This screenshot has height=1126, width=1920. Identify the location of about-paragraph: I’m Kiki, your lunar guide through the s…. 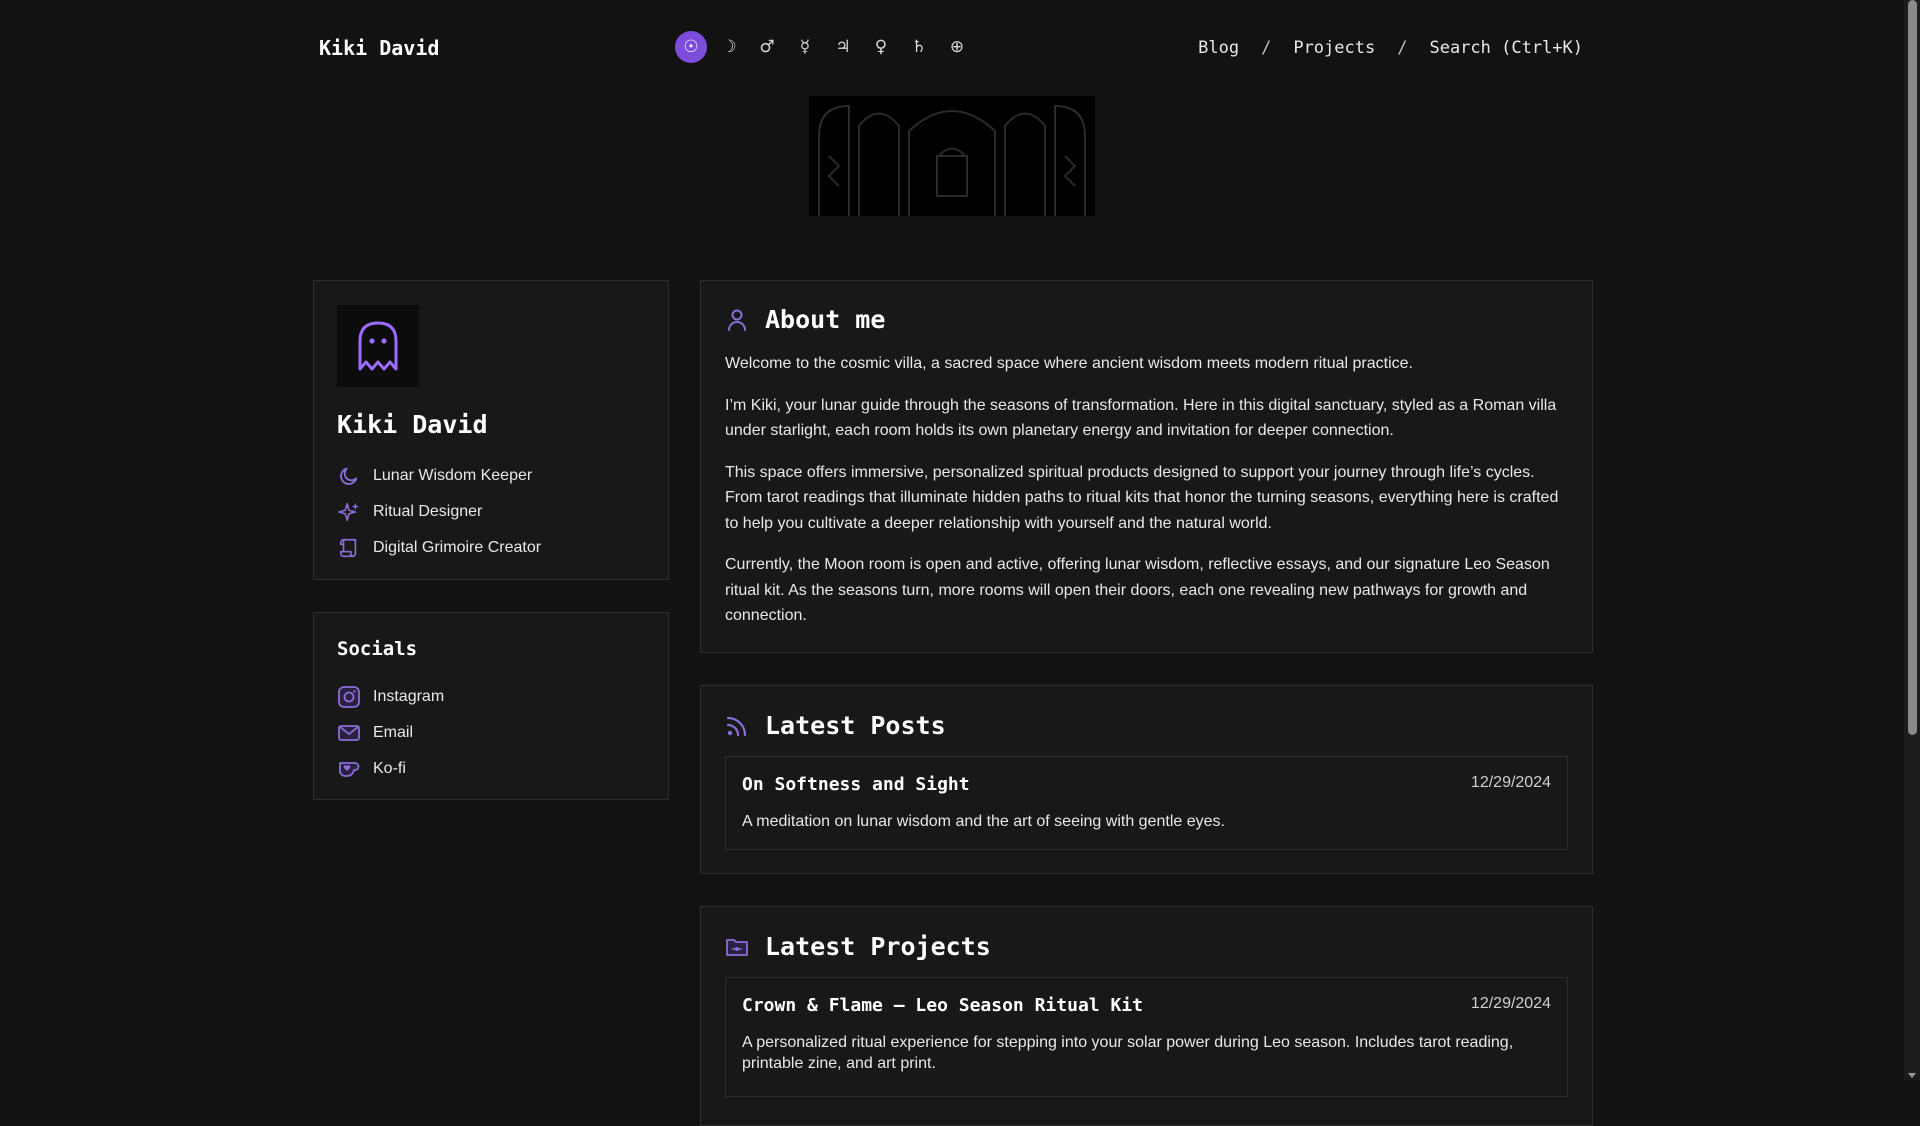
(1141, 418).